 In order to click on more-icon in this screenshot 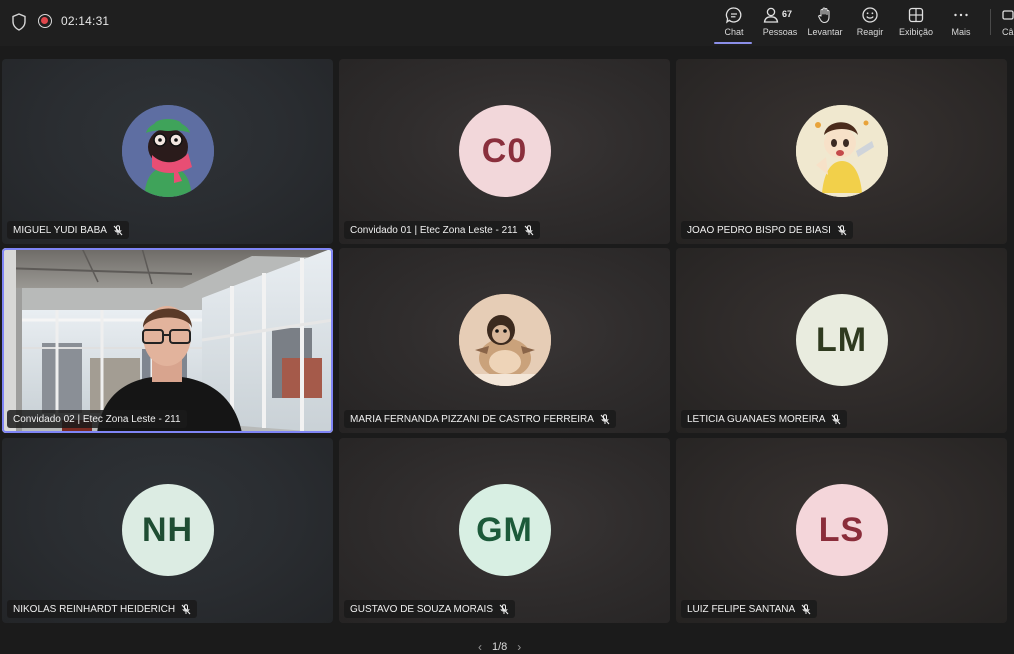, I will do `click(961, 15)`.